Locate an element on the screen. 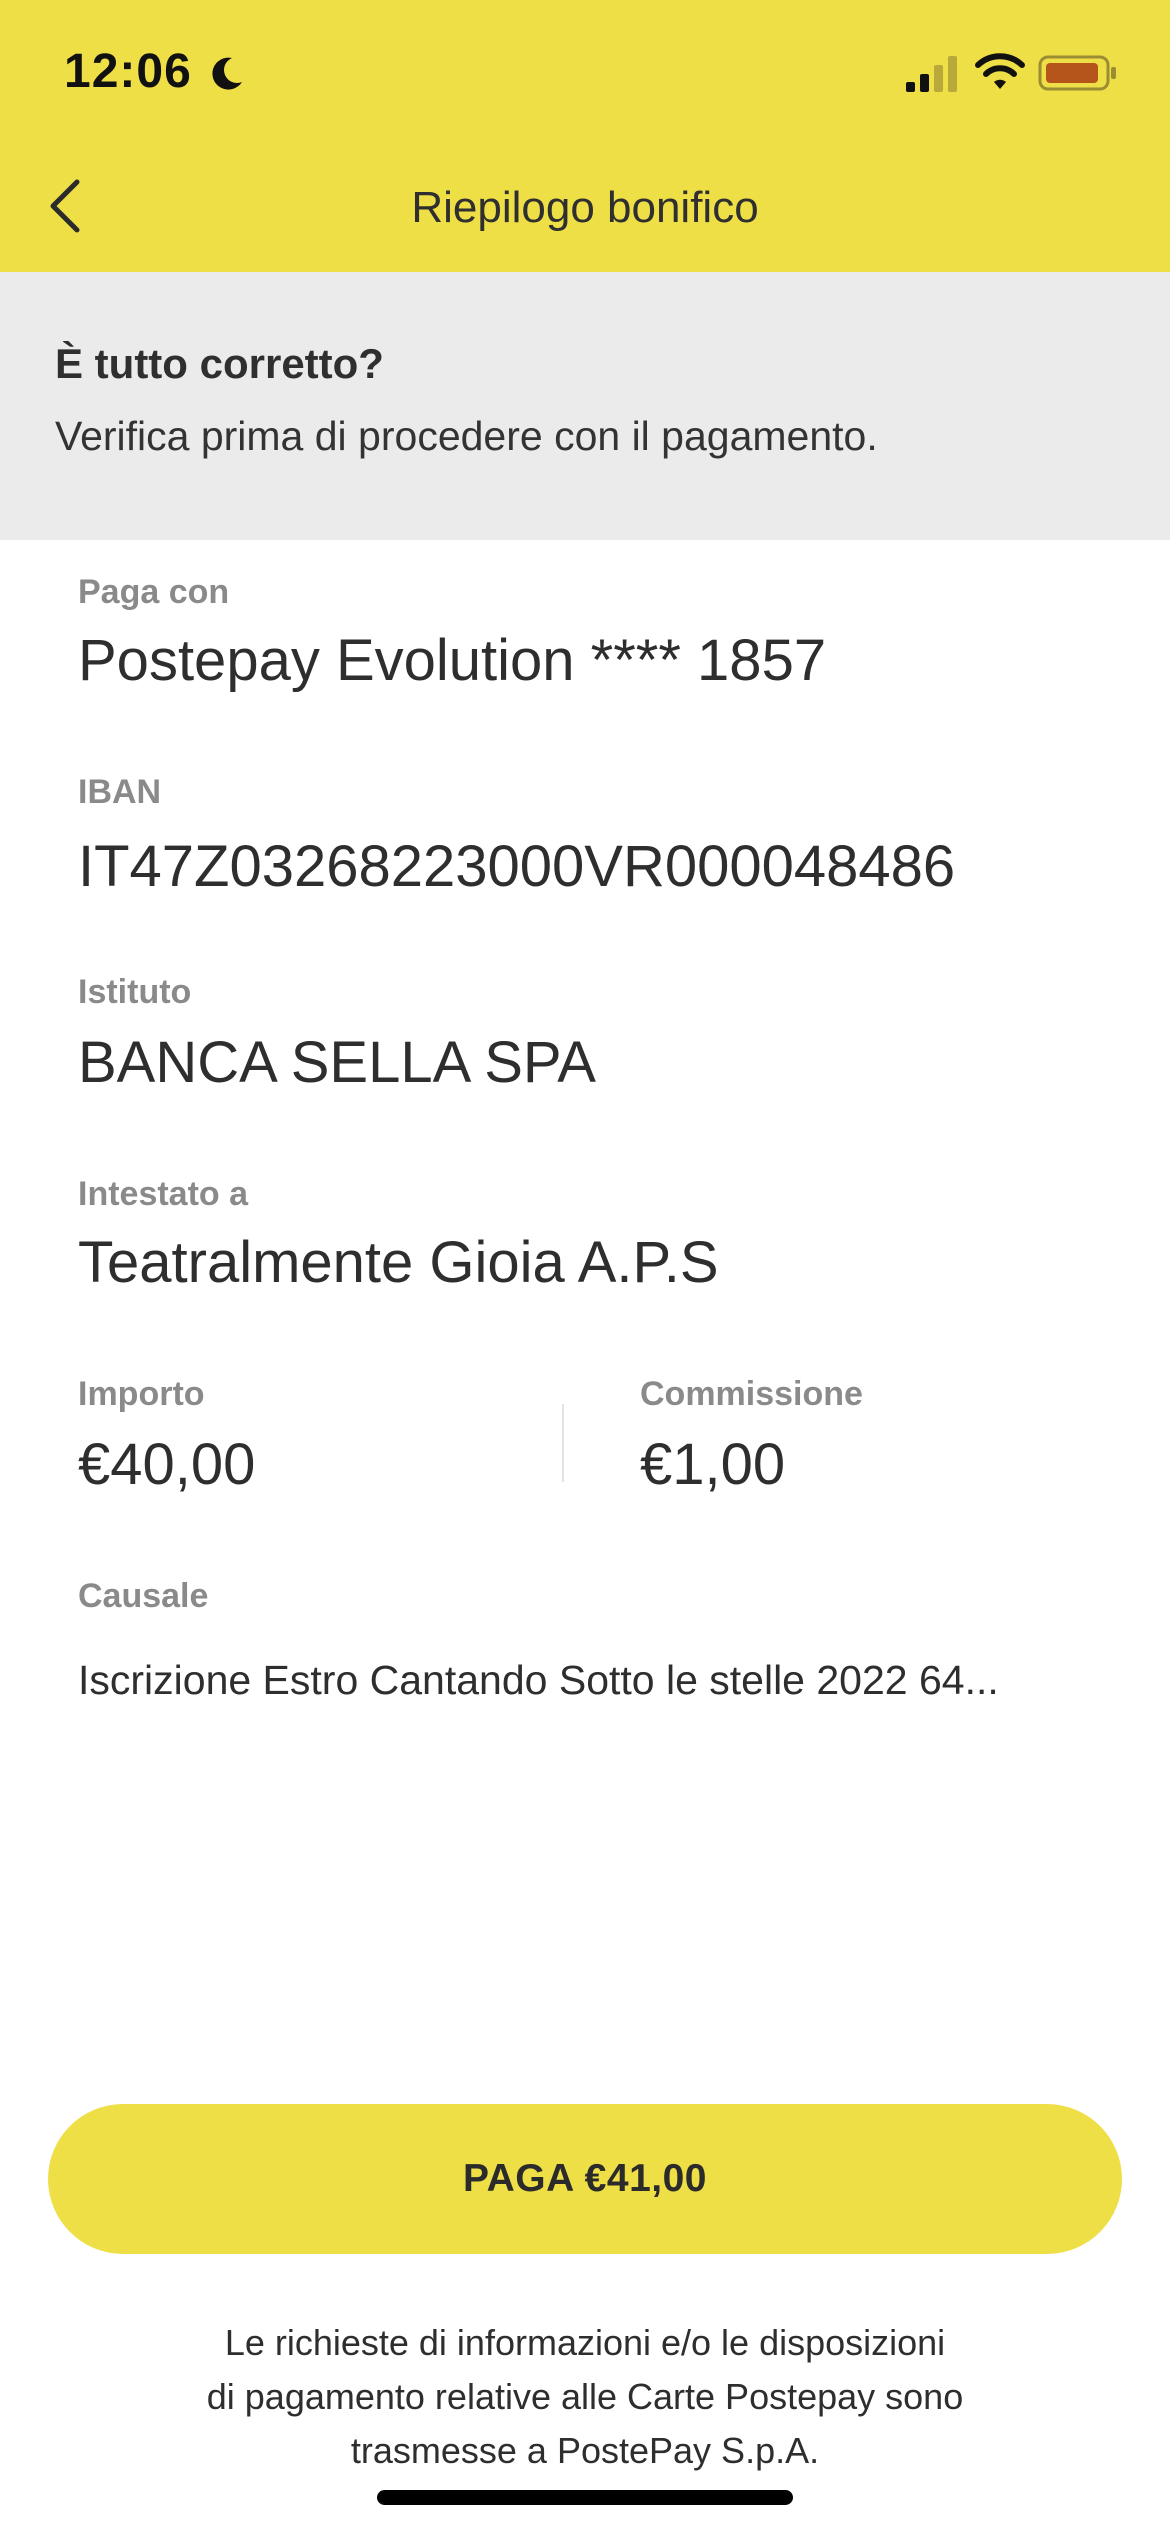 The image size is (1170, 2532). signal-icon is located at coordinates (931, 74).